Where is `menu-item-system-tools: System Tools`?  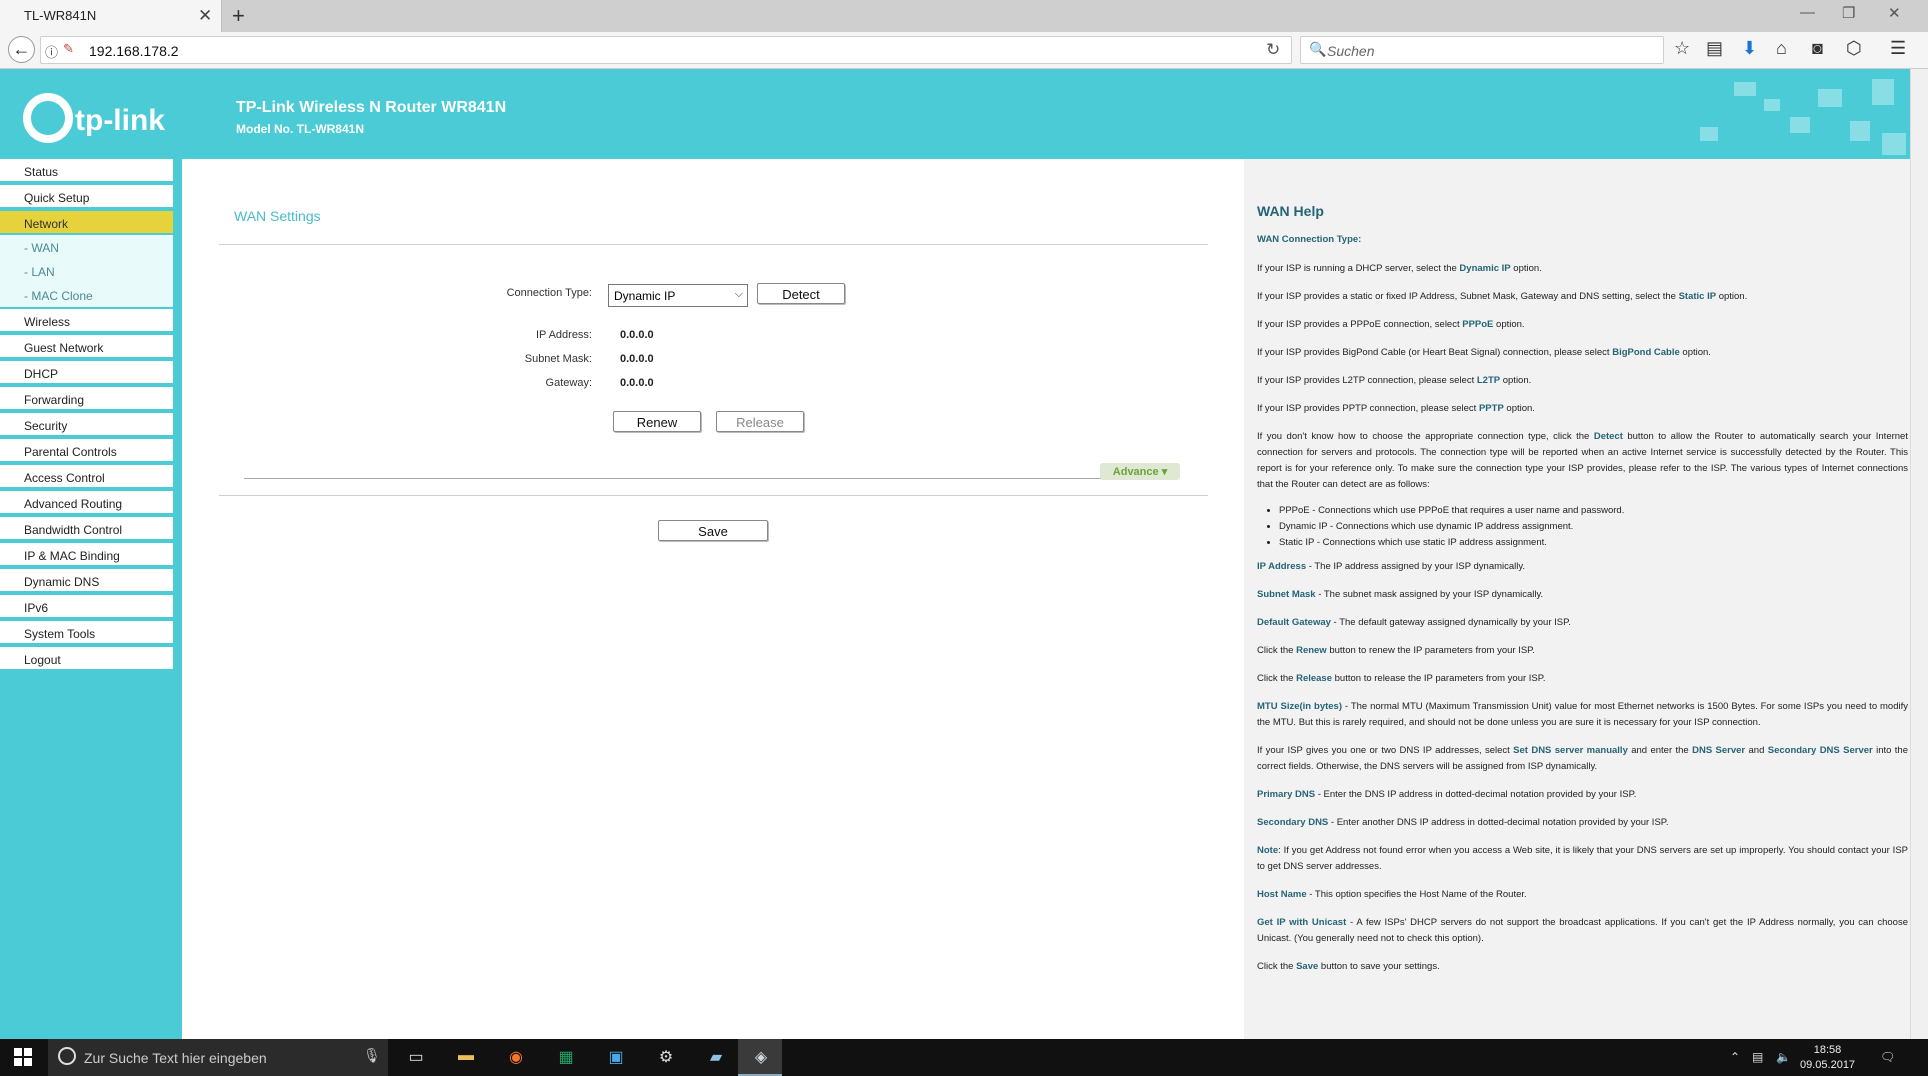
menu-item-system-tools: System Tools is located at coordinates (86, 632).